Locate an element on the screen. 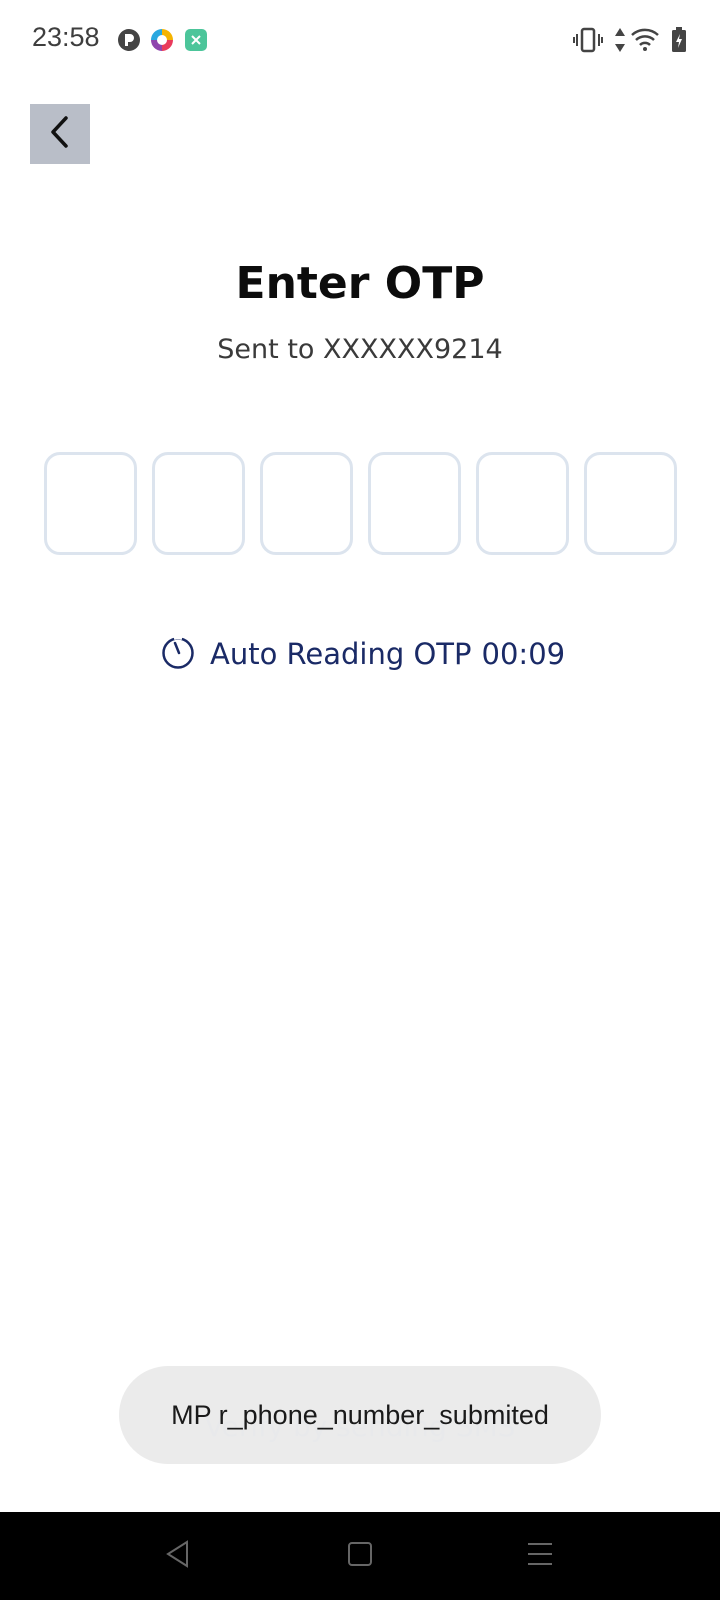 The height and width of the screenshot is (1600, 720). nav-back-button is located at coordinates (178, 1556).